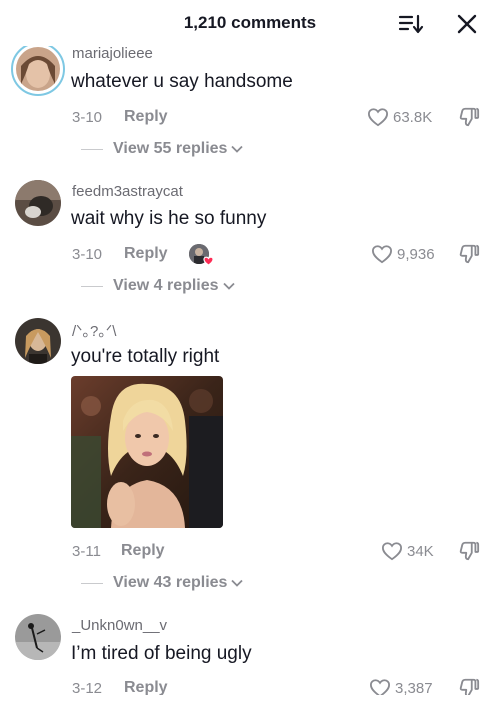  What do you see at coordinates (420, 551) in the screenshot?
I see `like-count: 34K` at bounding box center [420, 551].